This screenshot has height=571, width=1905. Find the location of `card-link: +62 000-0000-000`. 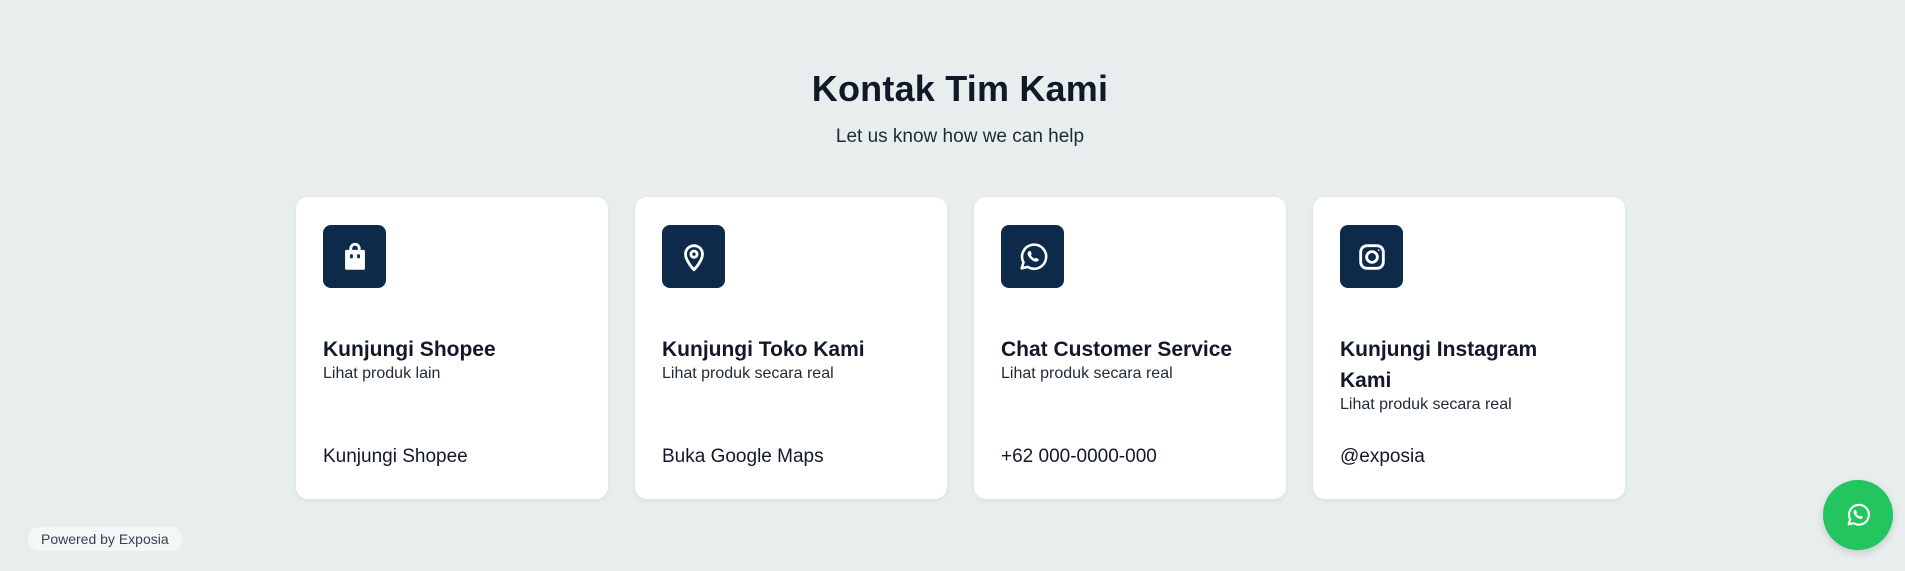

card-link: +62 000-0000-000 is located at coordinates (1079, 457).